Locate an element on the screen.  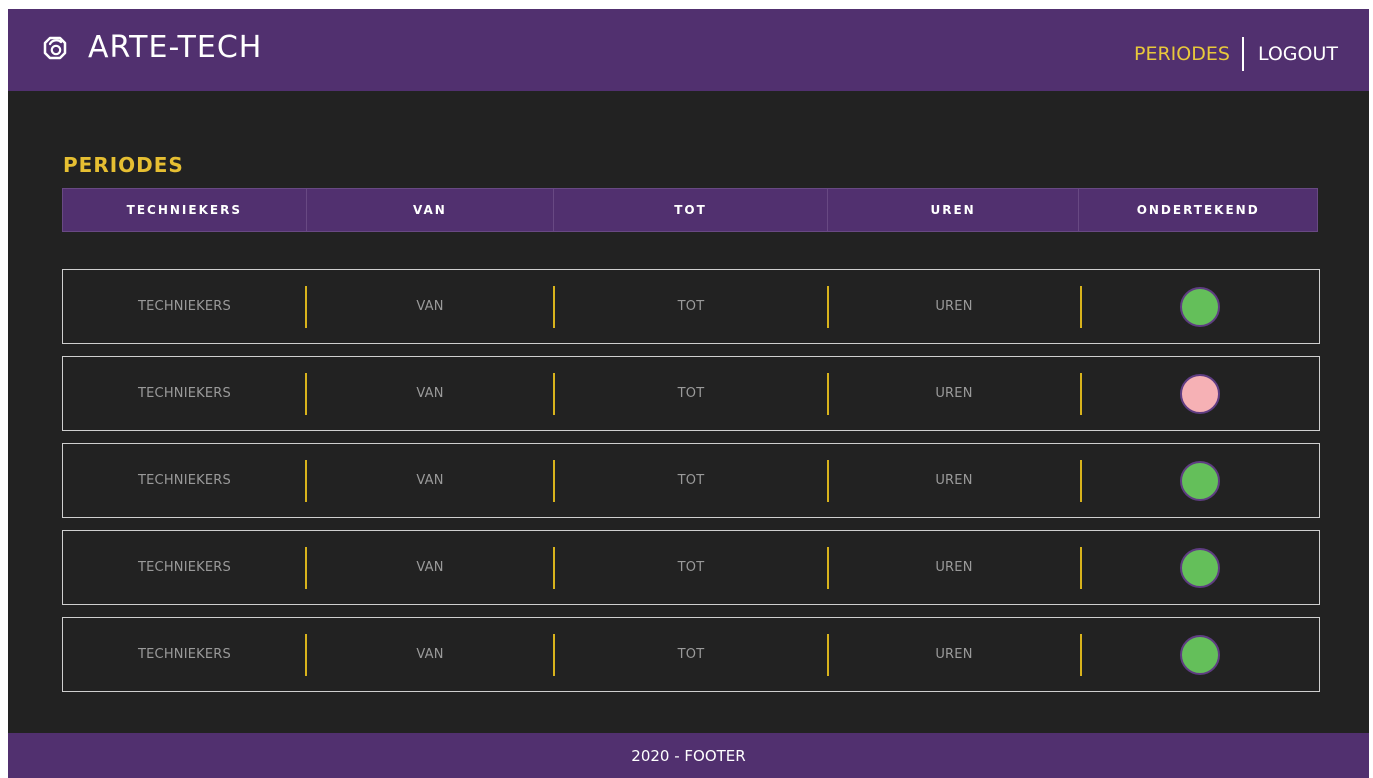
header-uren: UREN is located at coordinates (952, 210).